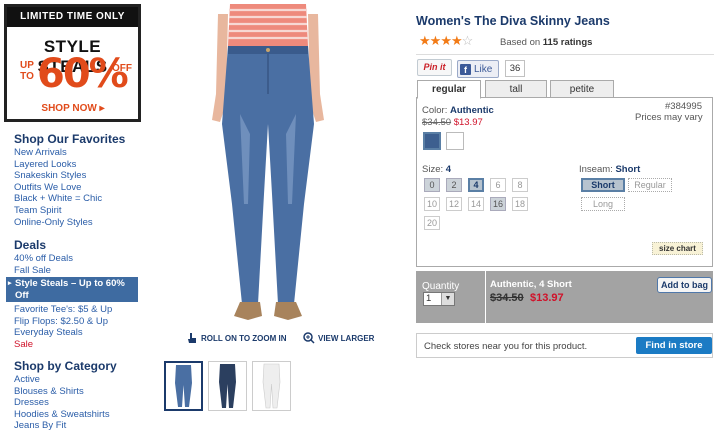 Image resolution: width=720 pixels, height=437 pixels. Describe the element at coordinates (582, 89) in the screenshot. I see `tab-petite: petite` at that location.